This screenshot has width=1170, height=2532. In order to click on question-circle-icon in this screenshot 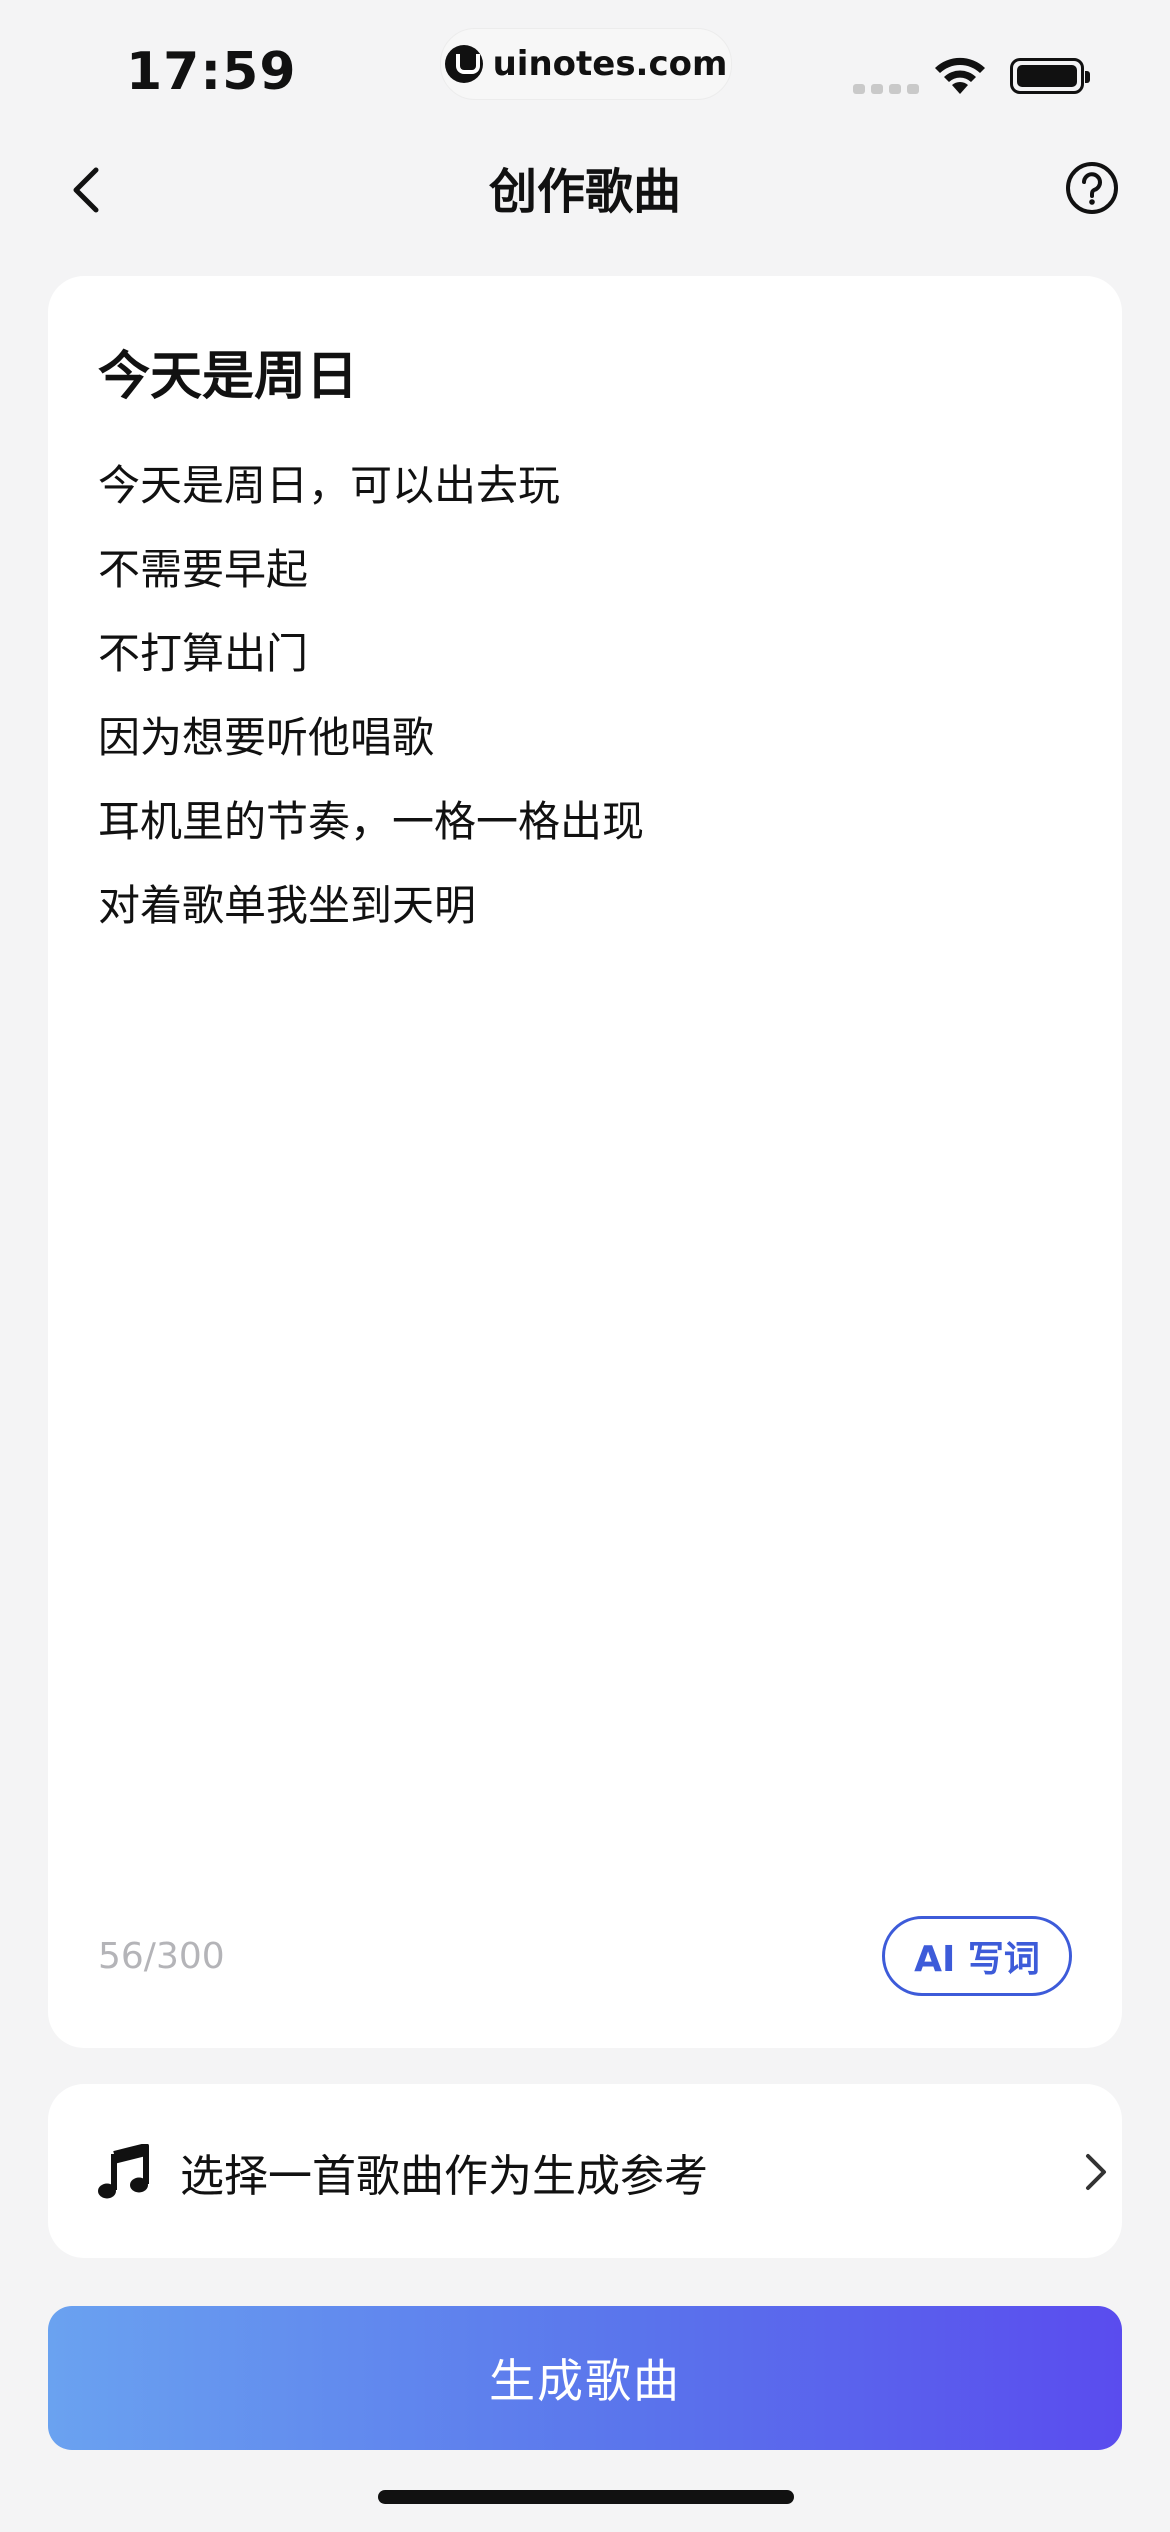, I will do `click(1092, 188)`.